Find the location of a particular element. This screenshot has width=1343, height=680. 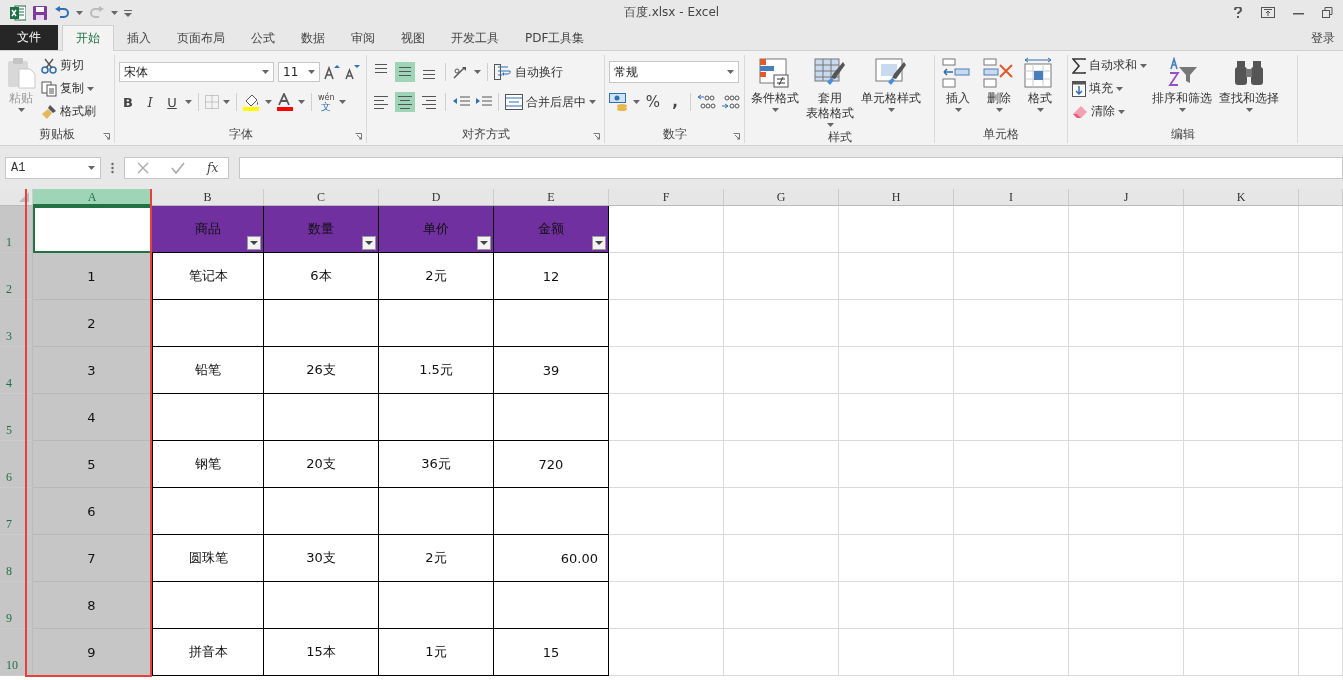

fill-color-icon is located at coordinates (252, 102).